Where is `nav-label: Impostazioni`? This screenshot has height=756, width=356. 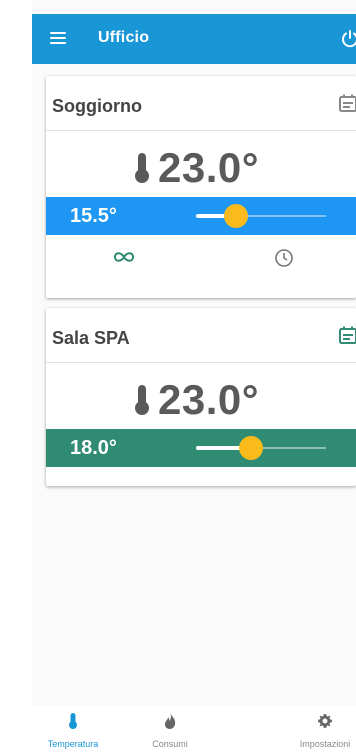 nav-label: Impostazioni is located at coordinates (325, 744).